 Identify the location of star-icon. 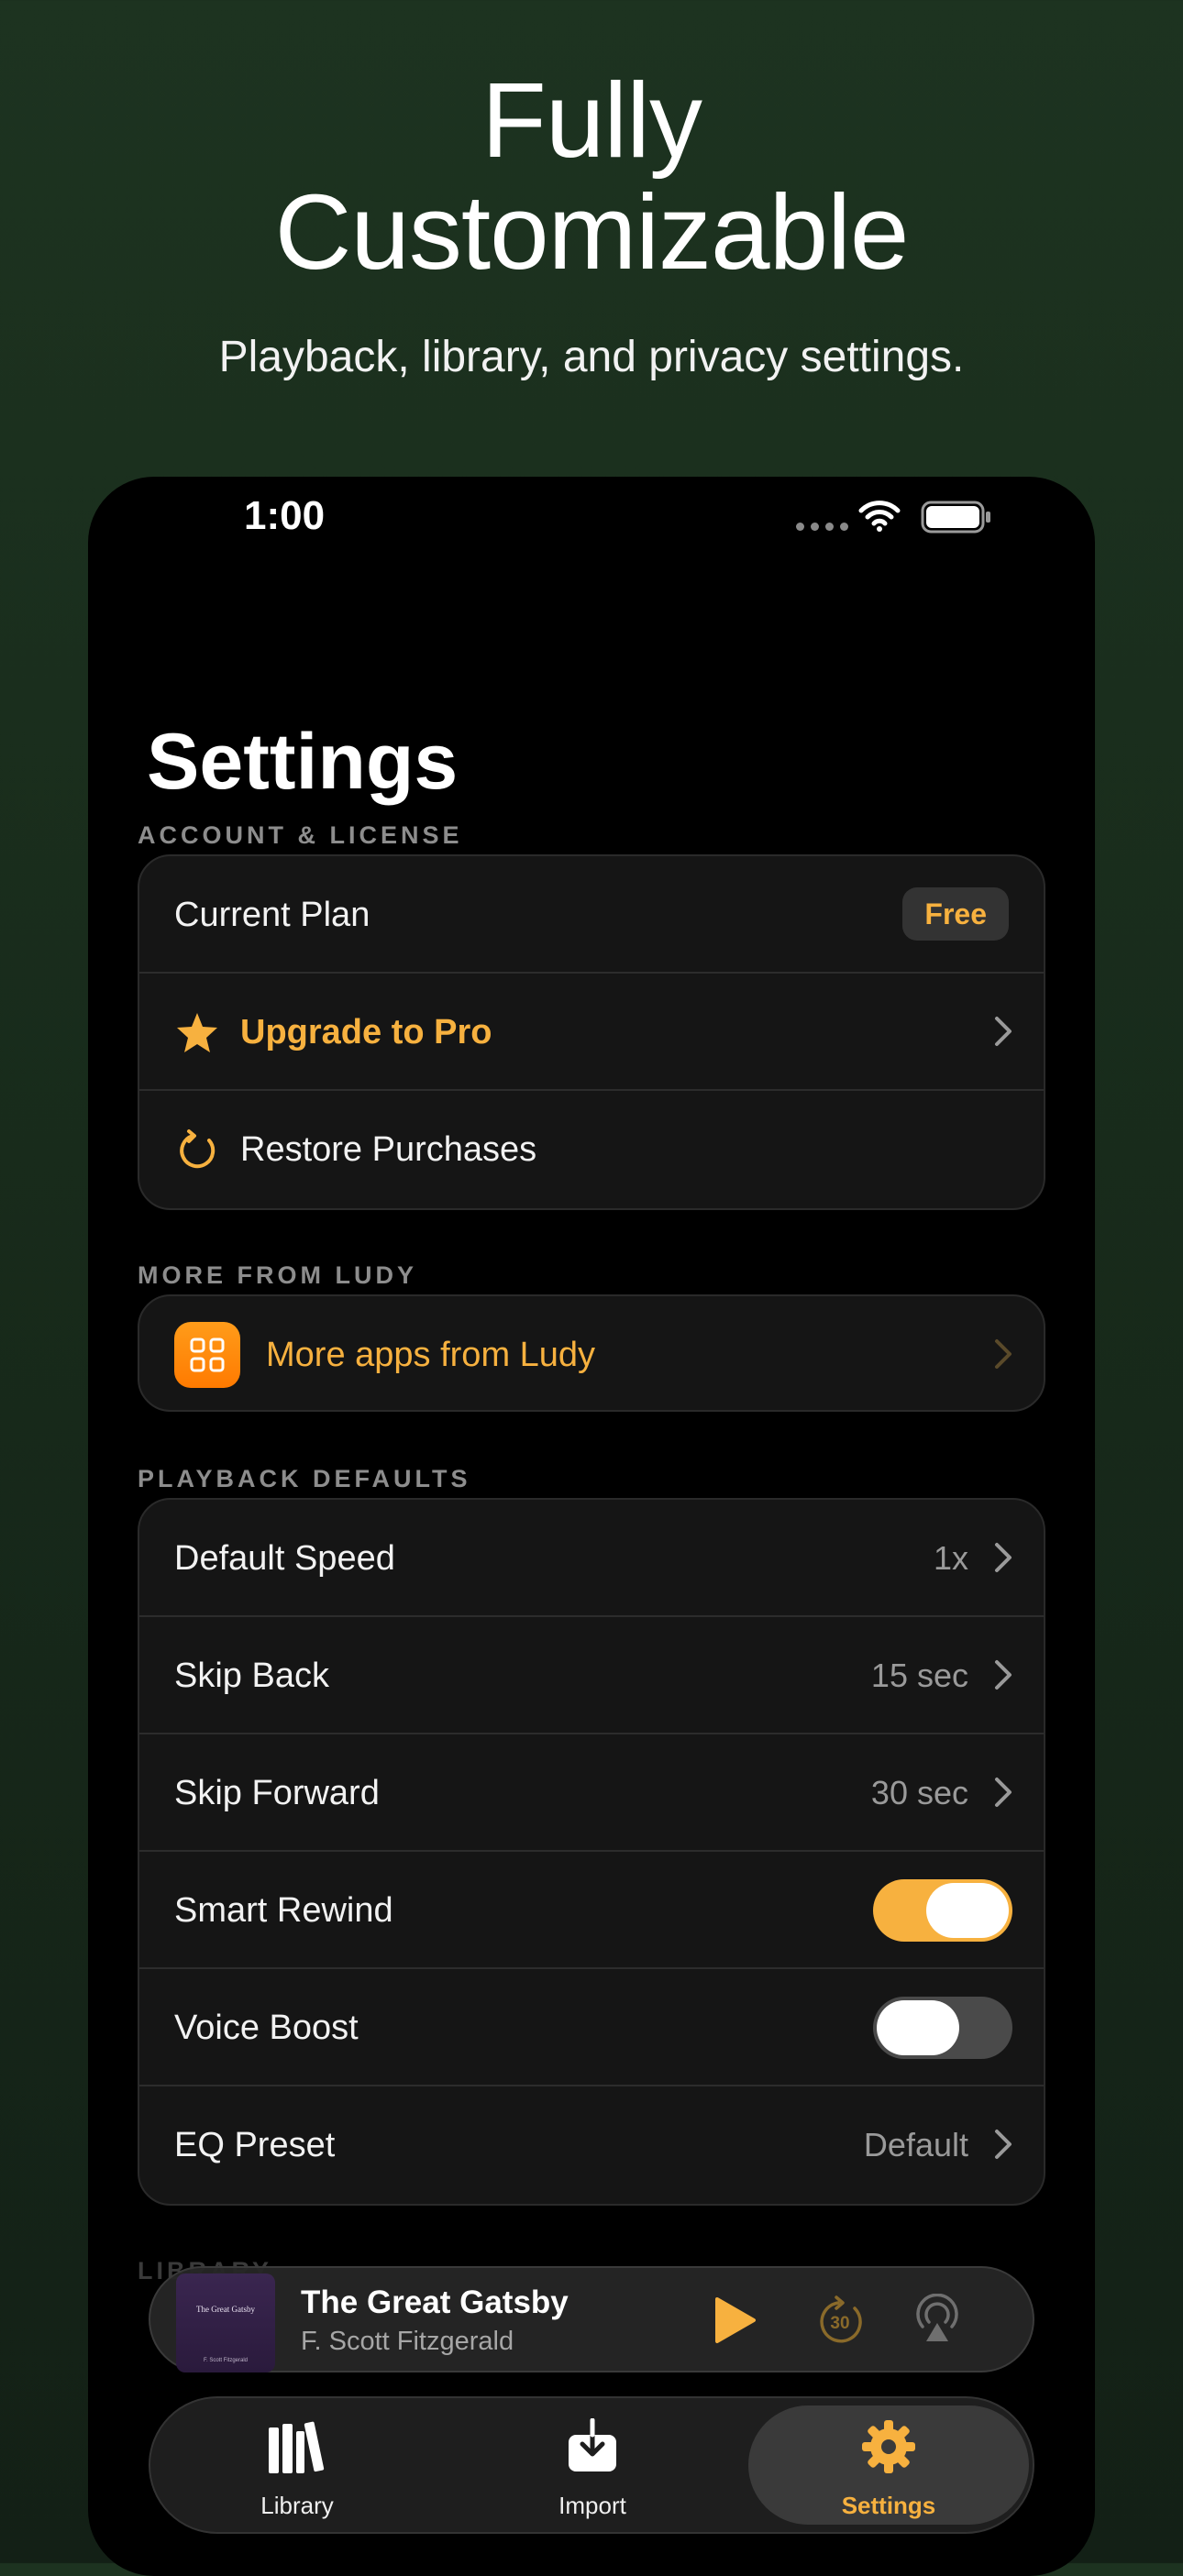
(197, 1032).